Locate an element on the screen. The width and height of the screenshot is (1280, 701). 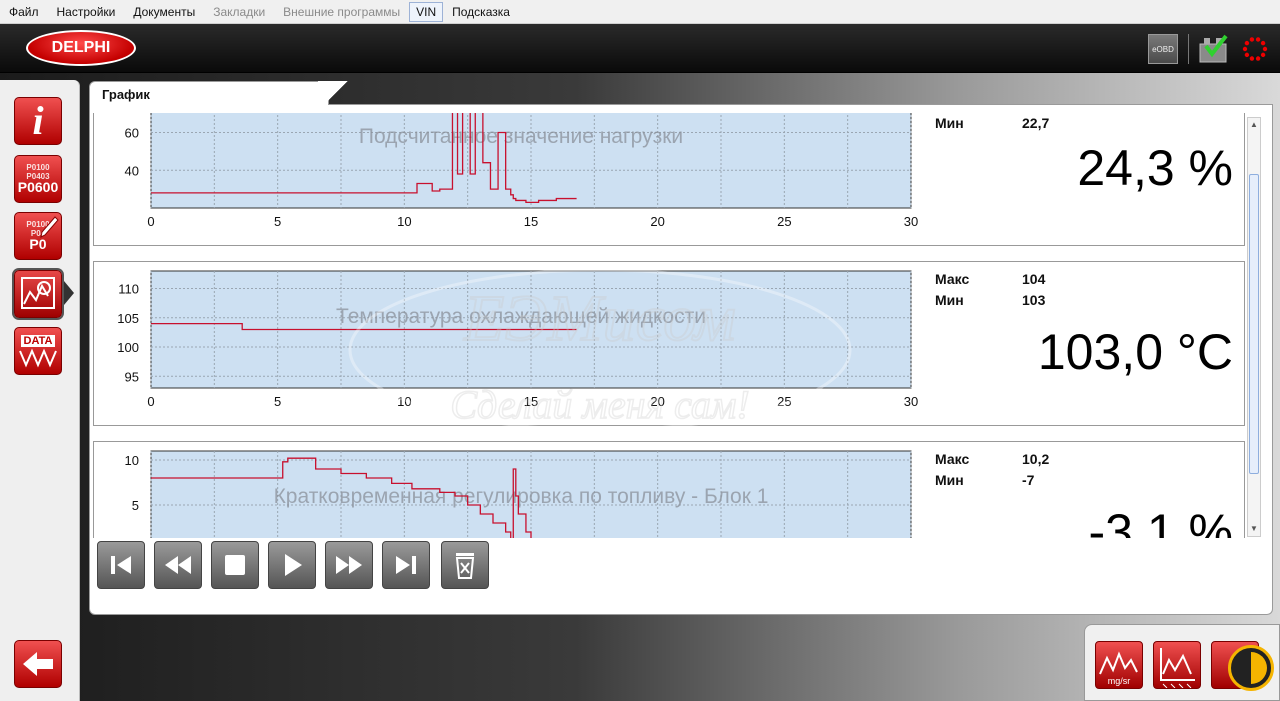
read-dtc-button: P0100 P0403 P0600 is located at coordinates (38, 179).